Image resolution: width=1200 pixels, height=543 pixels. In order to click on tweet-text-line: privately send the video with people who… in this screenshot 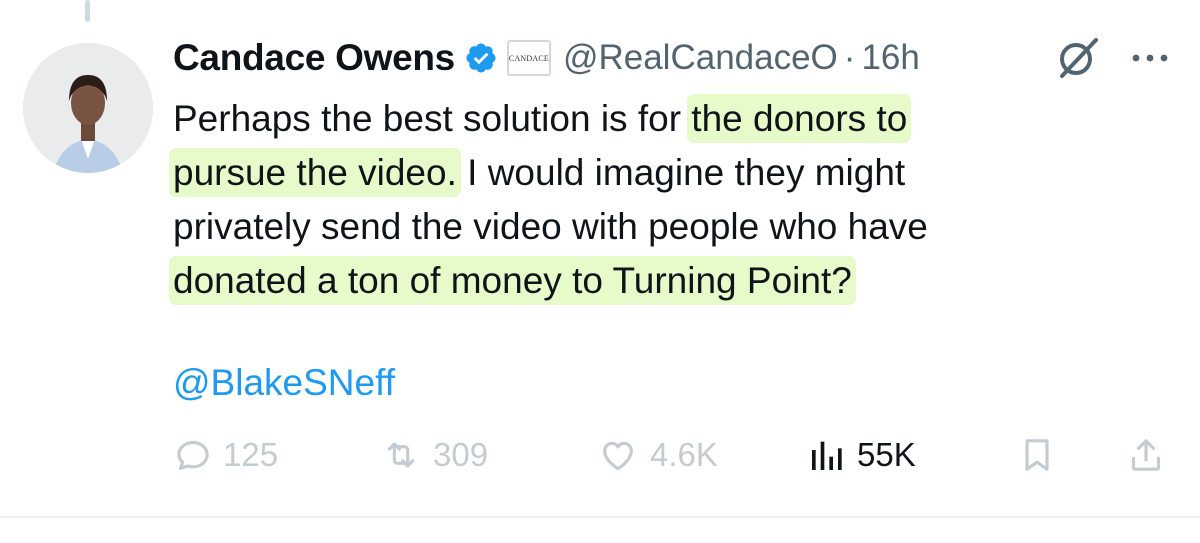, I will do `click(643, 227)`.